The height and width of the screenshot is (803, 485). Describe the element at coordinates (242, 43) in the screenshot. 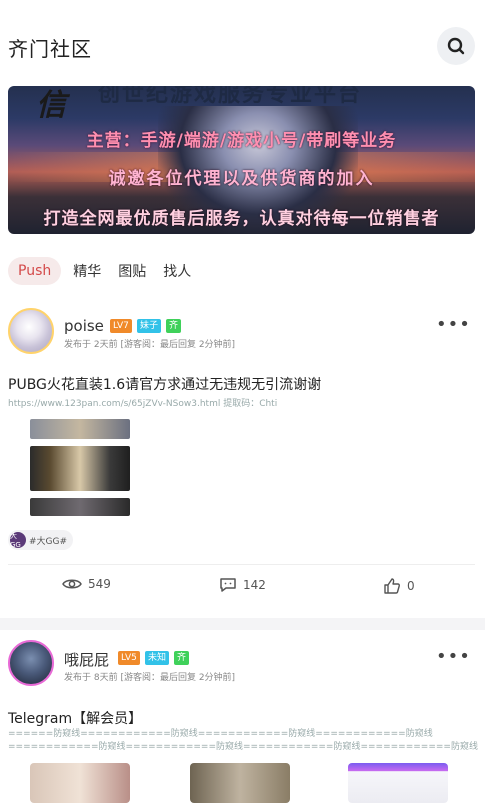

I see `app-header: 齐门社区` at that location.